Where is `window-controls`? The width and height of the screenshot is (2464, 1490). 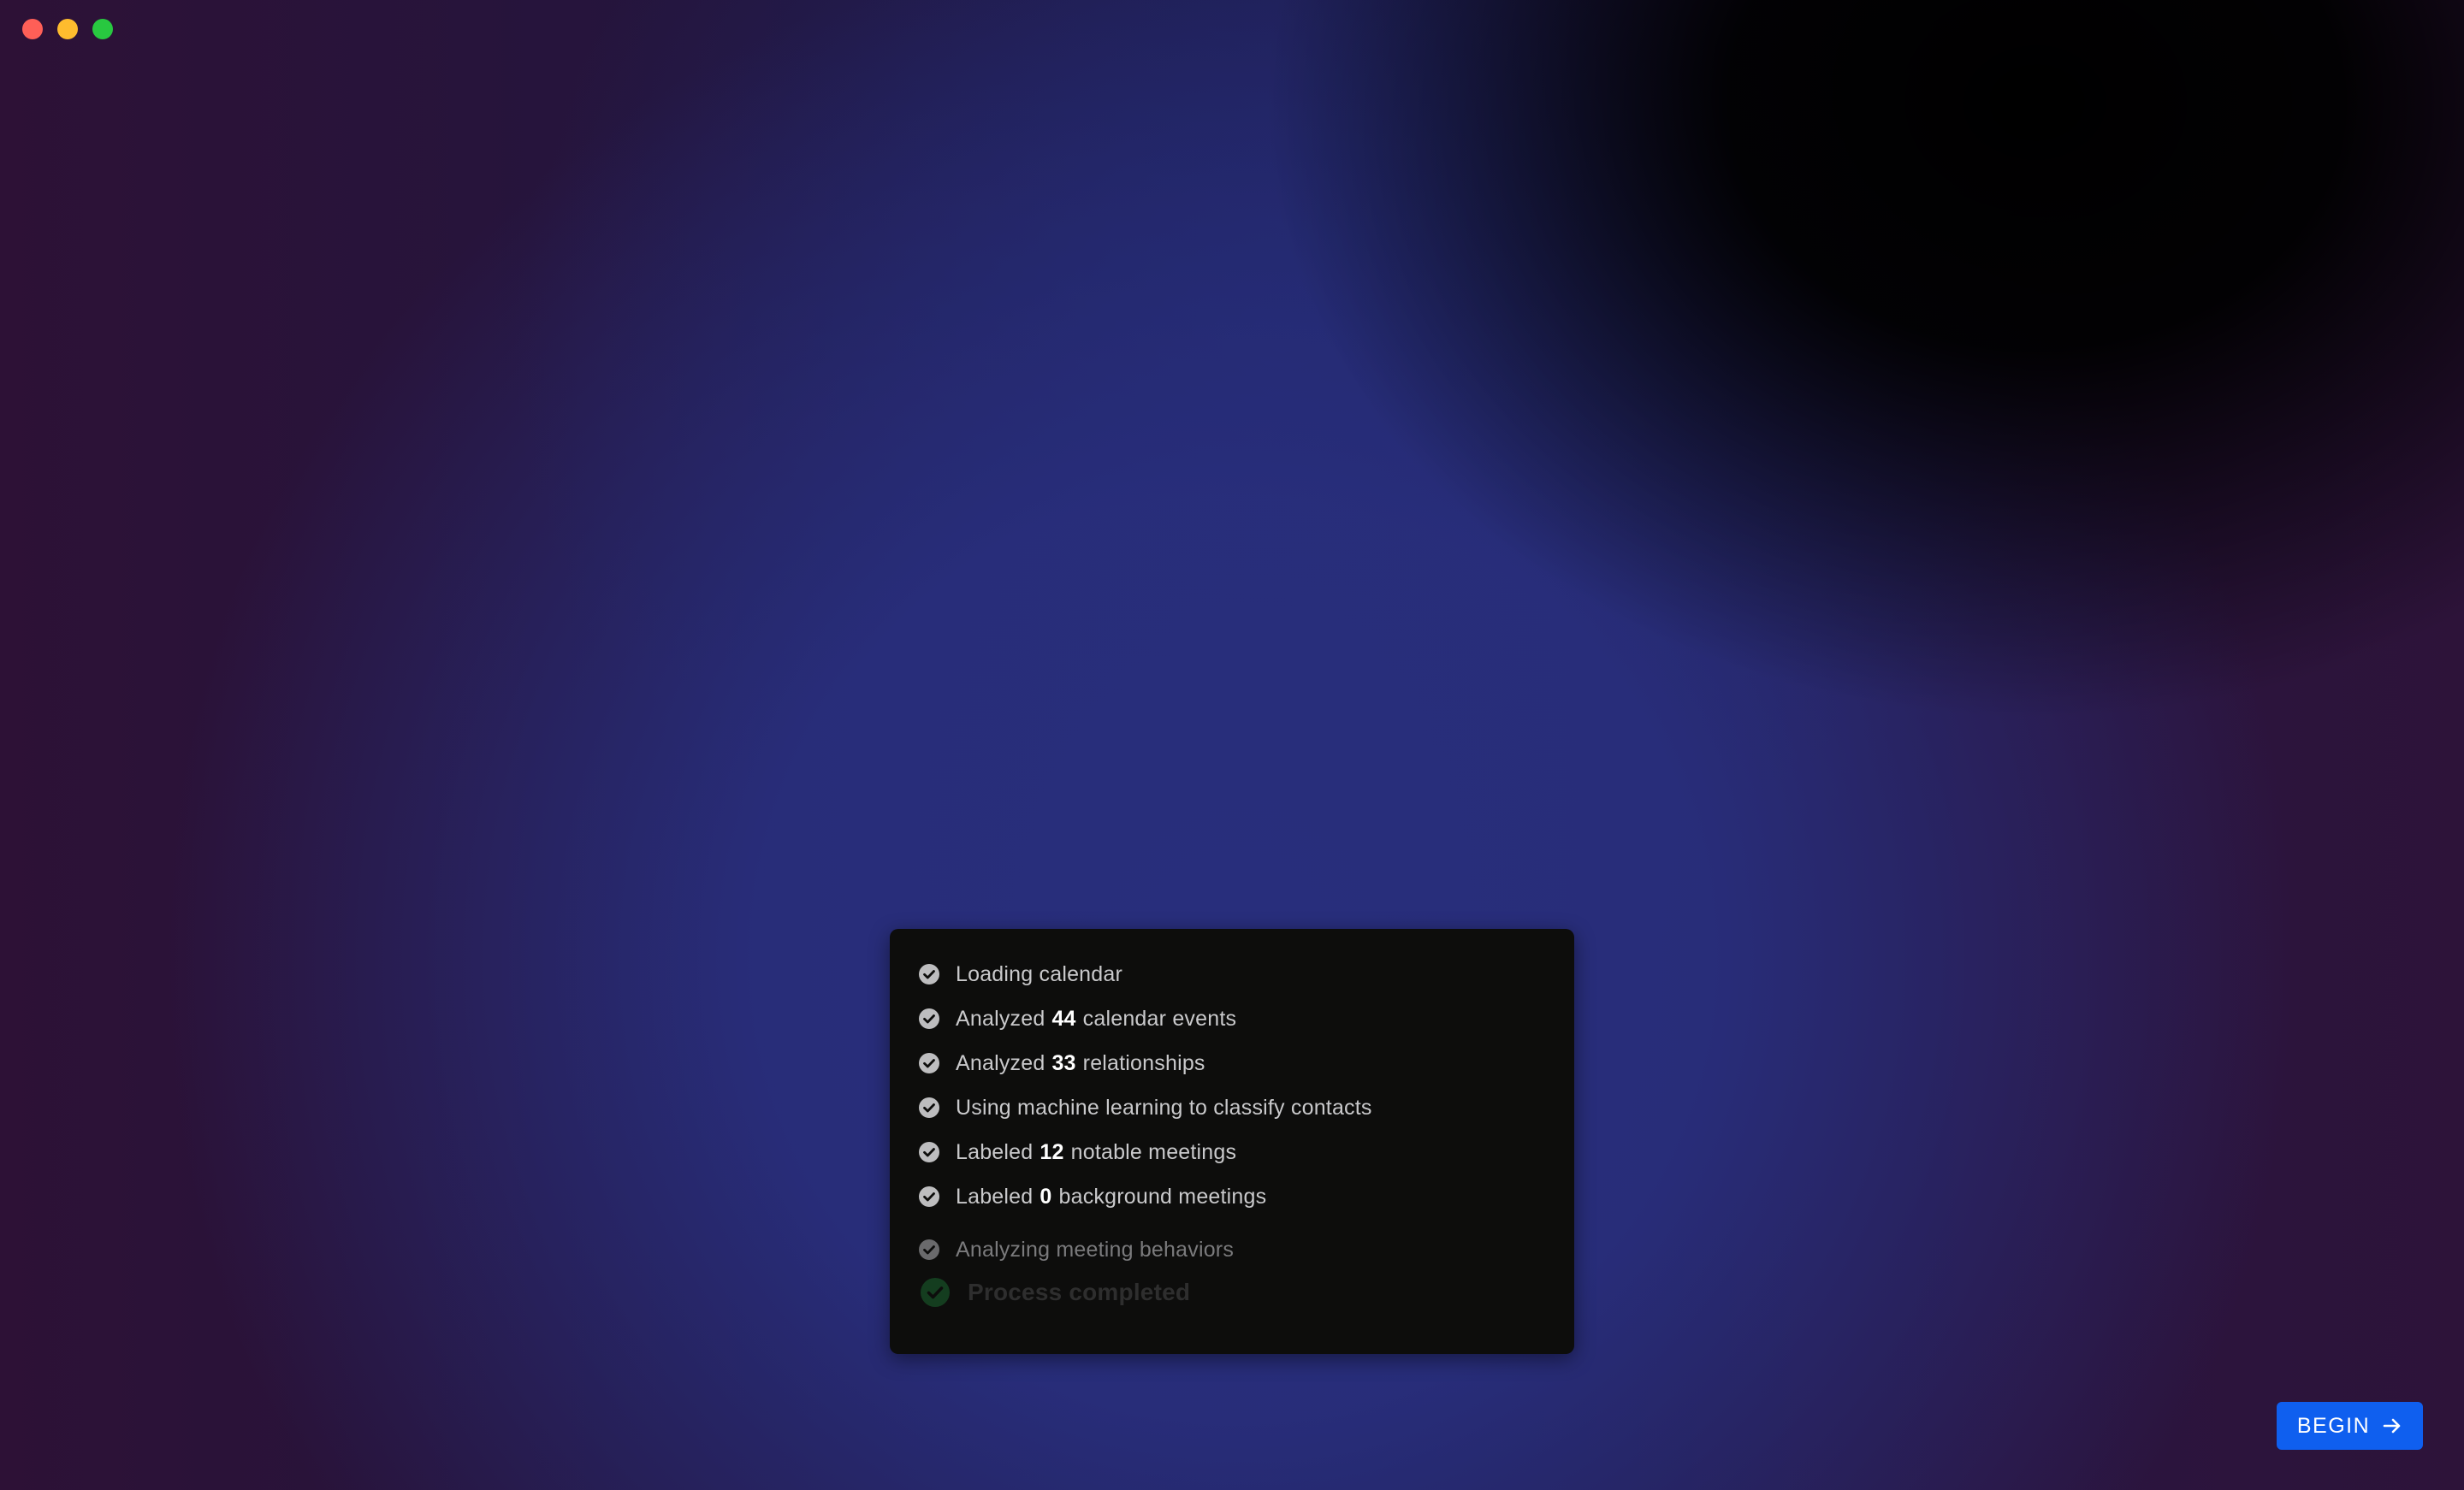 window-controls is located at coordinates (67, 29).